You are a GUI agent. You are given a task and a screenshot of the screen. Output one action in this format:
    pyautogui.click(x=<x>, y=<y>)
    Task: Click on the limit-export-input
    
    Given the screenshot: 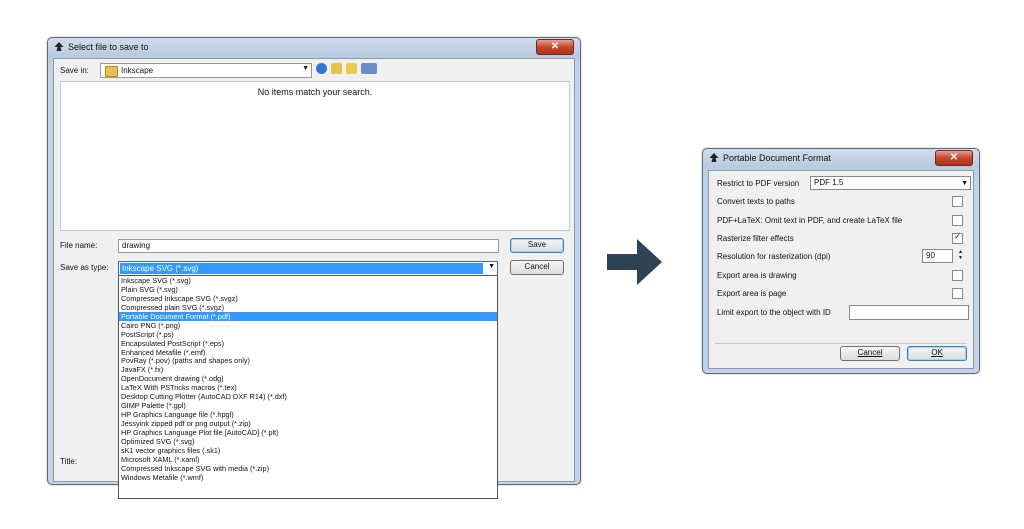 What is the action you would take?
    pyautogui.click(x=909, y=312)
    